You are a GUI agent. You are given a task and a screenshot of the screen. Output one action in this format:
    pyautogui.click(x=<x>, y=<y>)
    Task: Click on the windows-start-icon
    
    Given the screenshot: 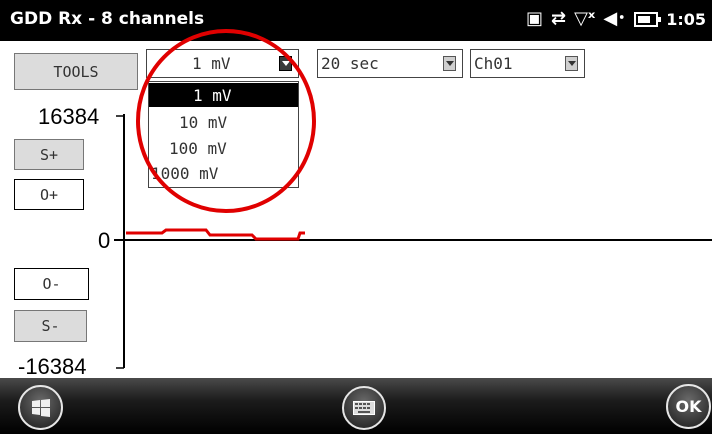 What is the action you would take?
    pyautogui.click(x=40, y=407)
    